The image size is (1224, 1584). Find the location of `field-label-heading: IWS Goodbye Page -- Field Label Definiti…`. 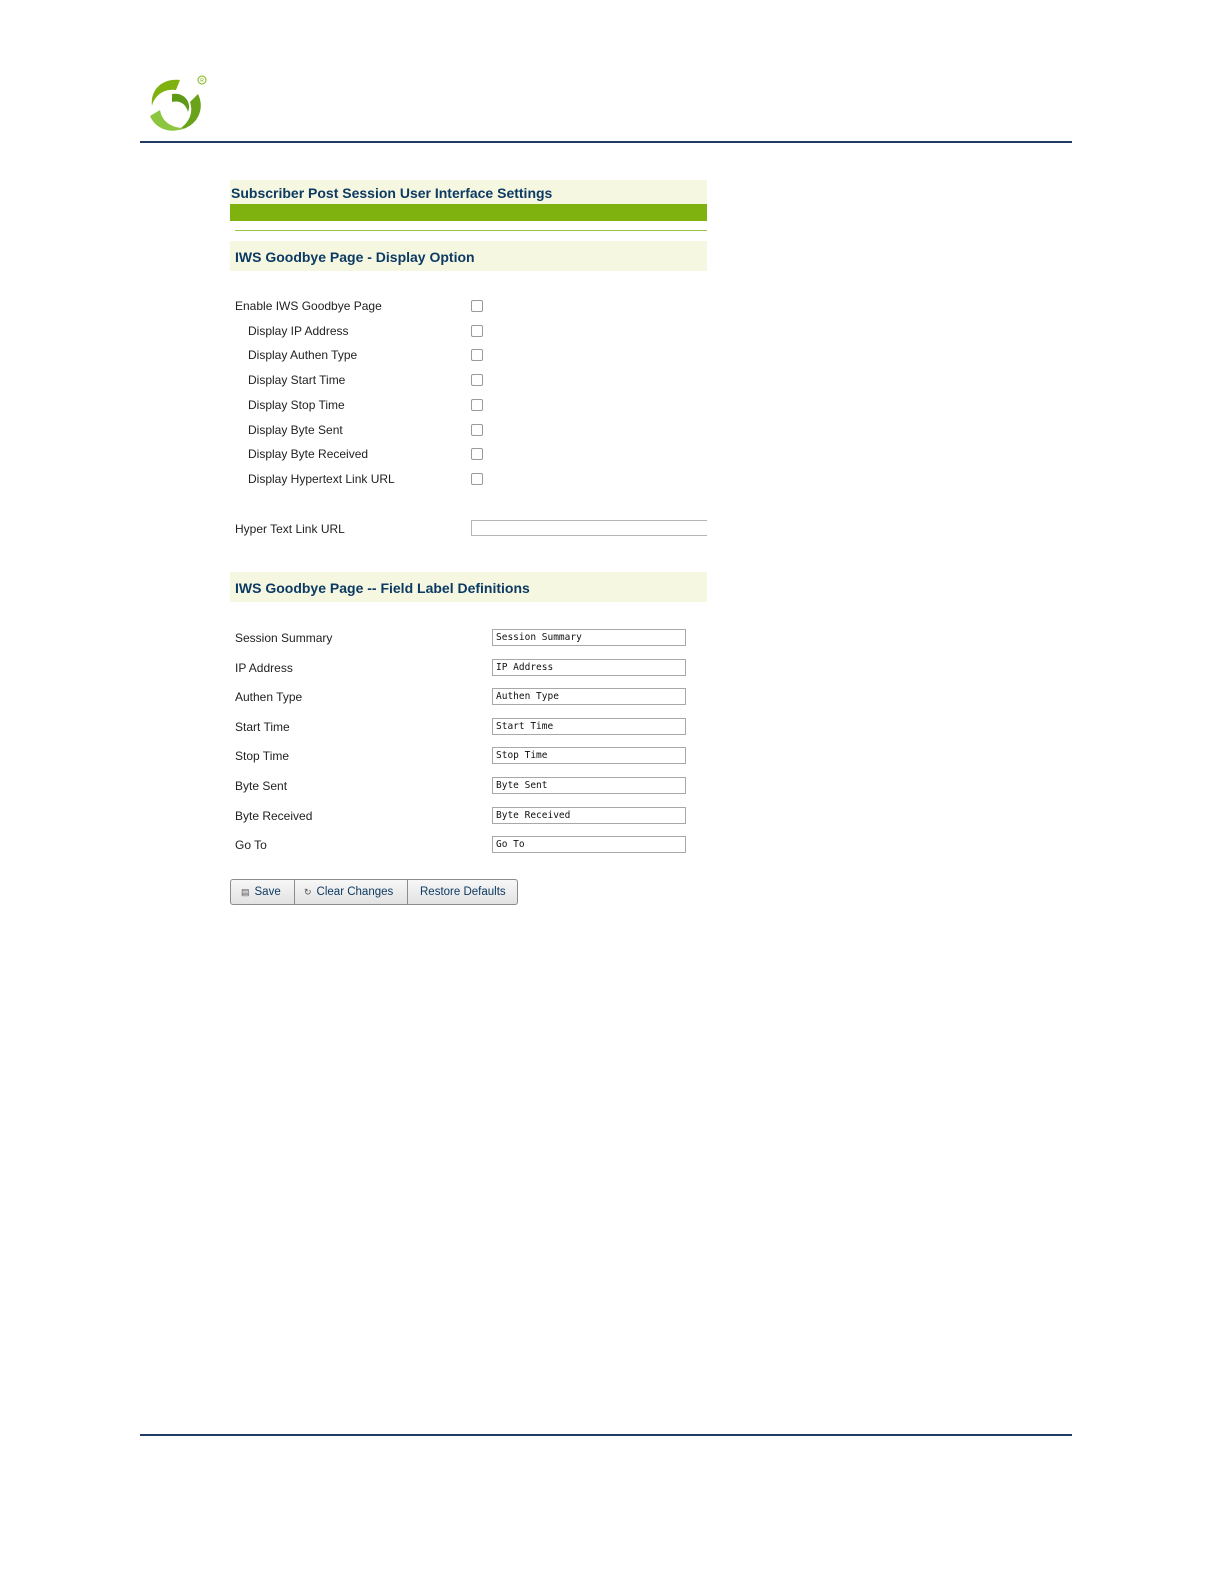

field-label-heading: IWS Goodbye Page -- Field Label Definiti… is located at coordinates (468, 587).